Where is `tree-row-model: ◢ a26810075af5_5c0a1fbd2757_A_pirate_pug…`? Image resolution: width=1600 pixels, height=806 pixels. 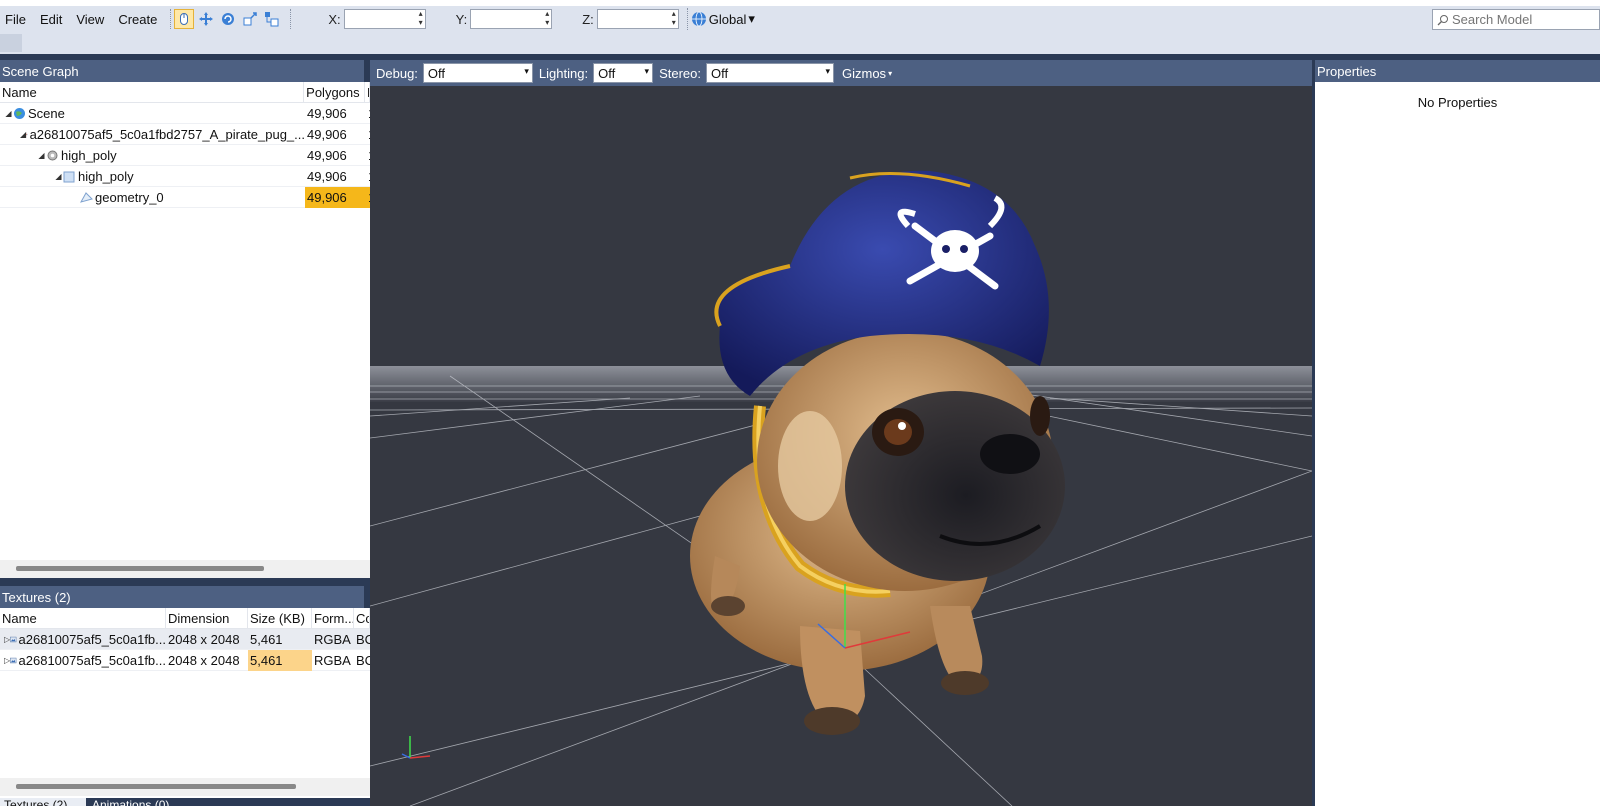 tree-row-model: ◢ a26810075af5_5c0a1fbd2757_A_pirate_pug… is located at coordinates (185, 134).